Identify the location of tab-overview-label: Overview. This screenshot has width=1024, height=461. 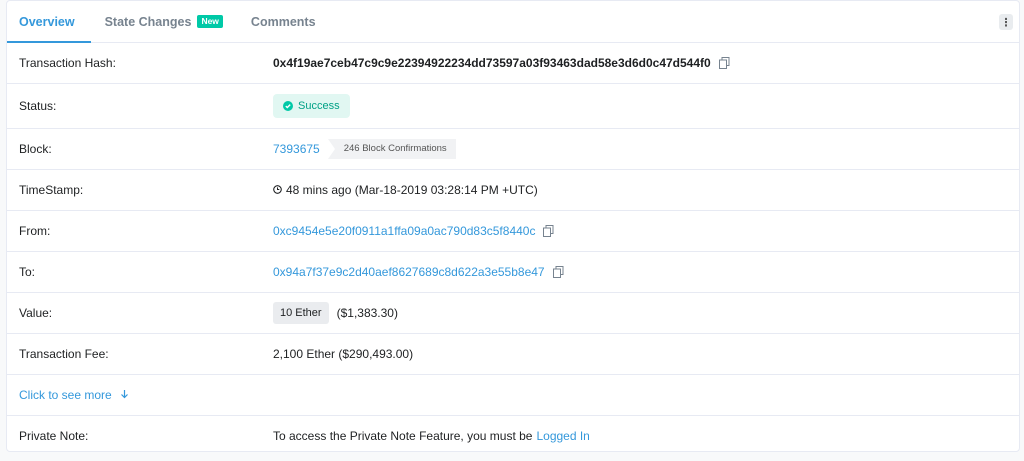
(47, 21).